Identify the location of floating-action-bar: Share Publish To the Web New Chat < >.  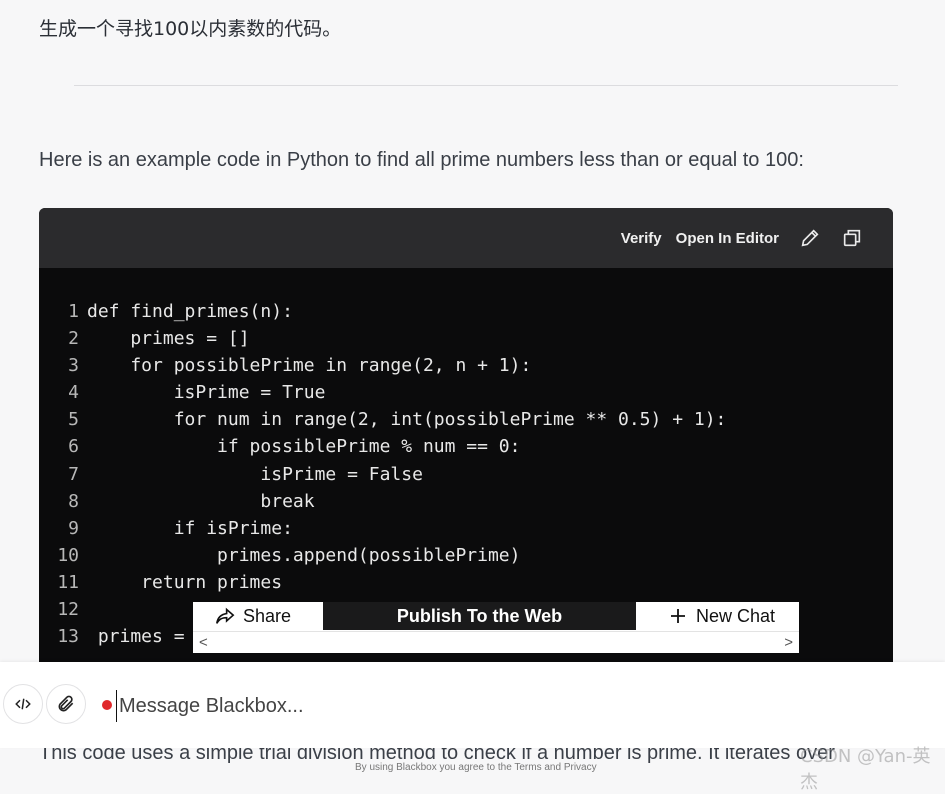
(496, 627).